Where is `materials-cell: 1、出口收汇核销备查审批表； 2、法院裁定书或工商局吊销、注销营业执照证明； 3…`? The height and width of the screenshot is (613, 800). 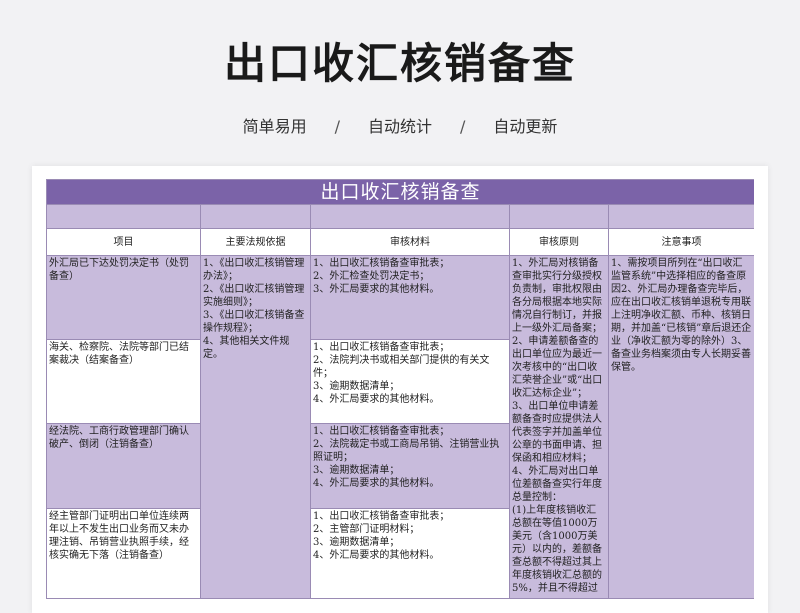 materials-cell: 1、出口收汇核销备查审批表； 2、法院裁定书或工商局吊销、注销营业执照证明； 3… is located at coordinates (410, 466).